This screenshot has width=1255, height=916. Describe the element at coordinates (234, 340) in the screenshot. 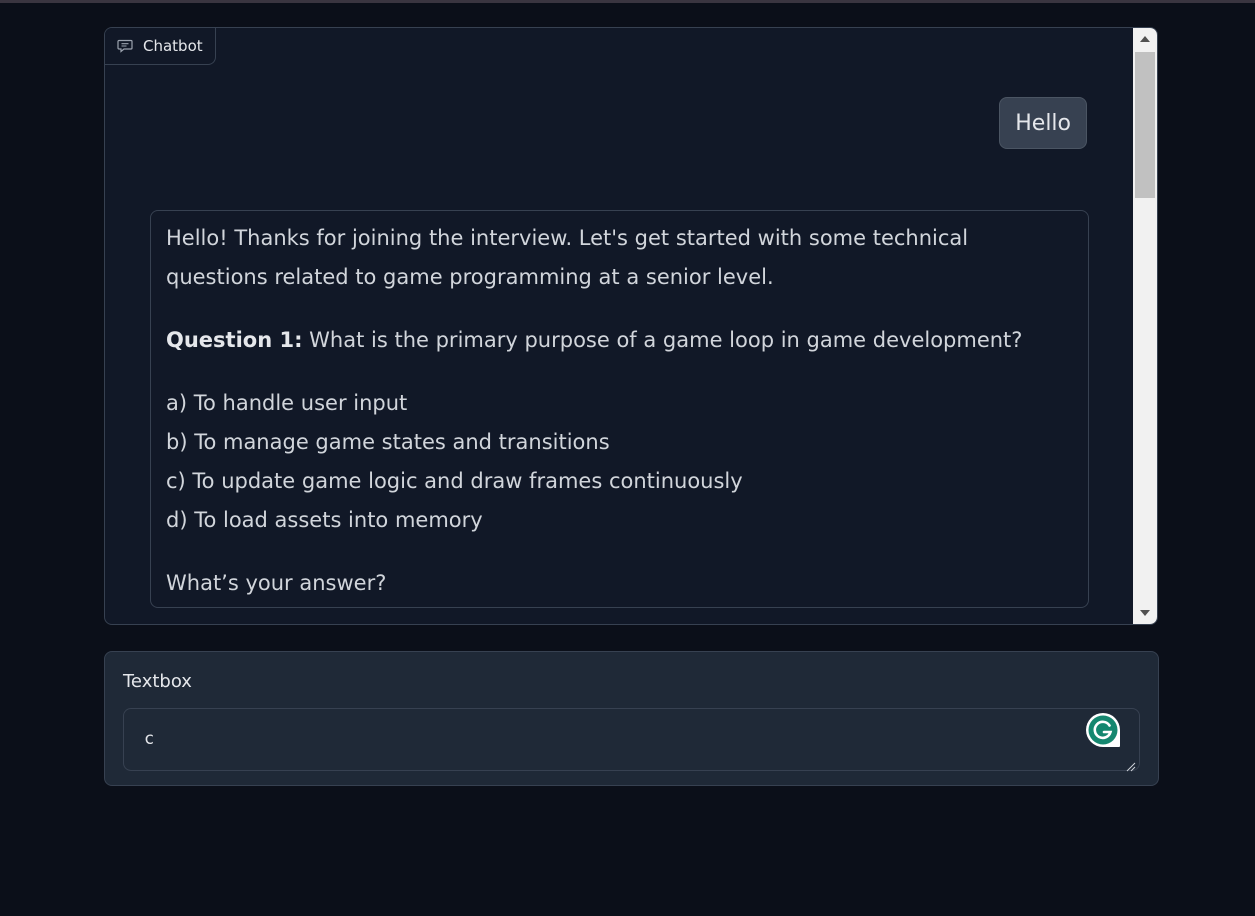

I see `question-label: Question 1:` at that location.